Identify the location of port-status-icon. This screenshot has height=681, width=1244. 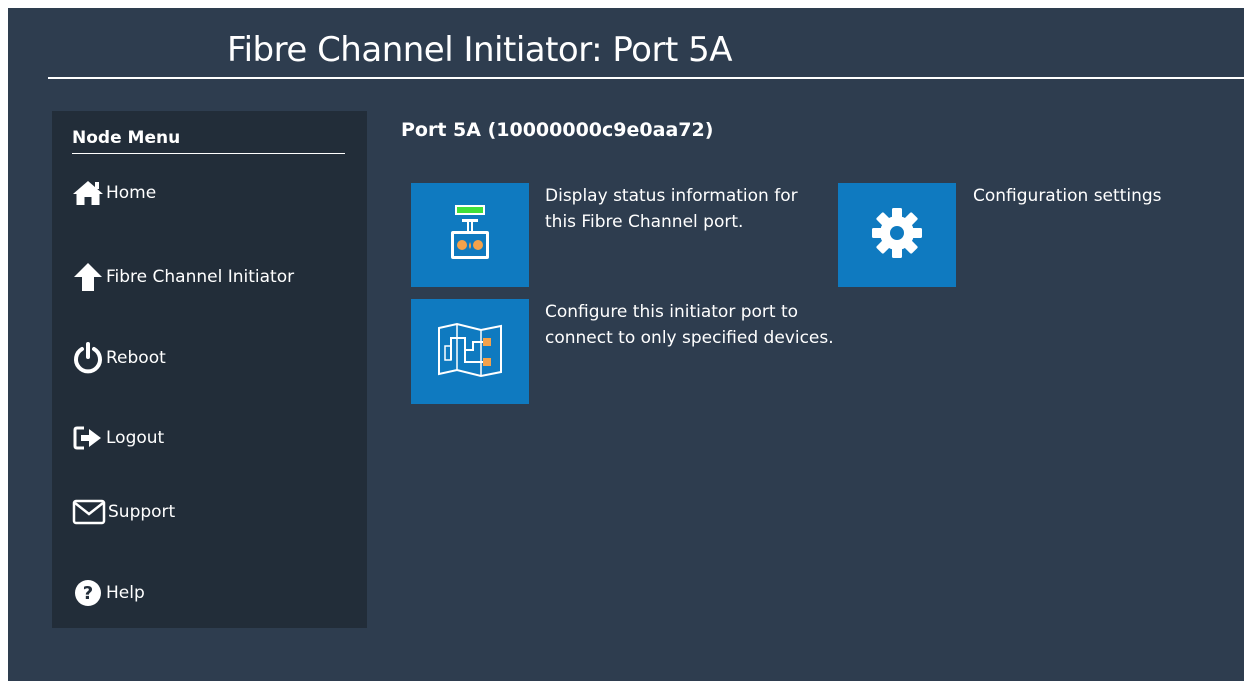
(470, 235).